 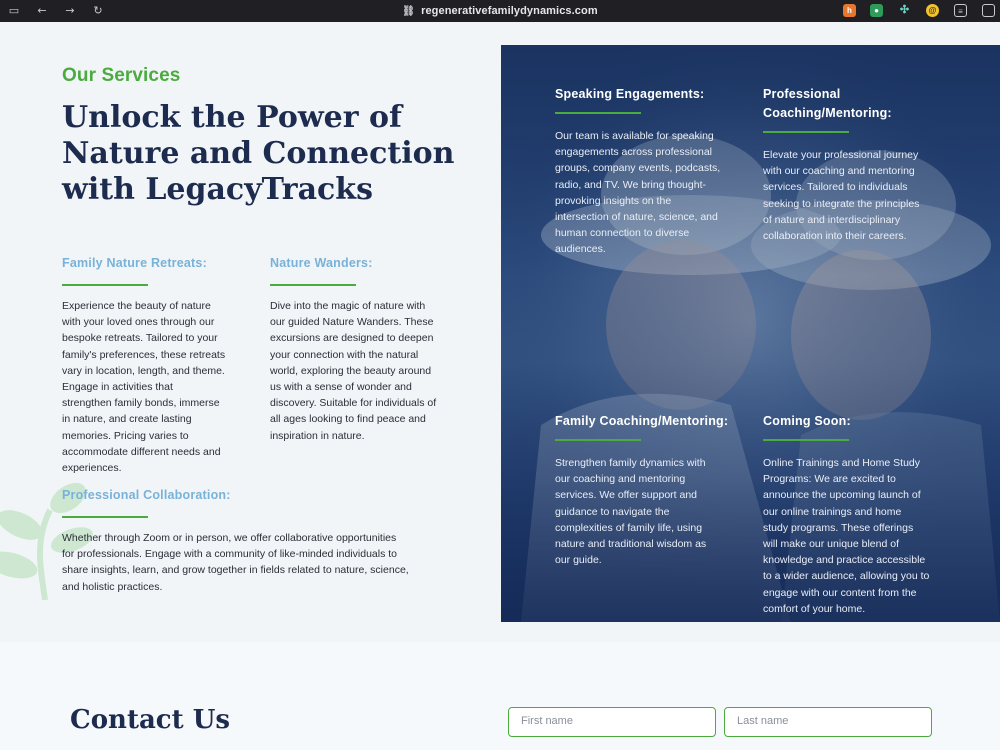 I want to click on contact-title: Contact Us, so click(x=150, y=720).